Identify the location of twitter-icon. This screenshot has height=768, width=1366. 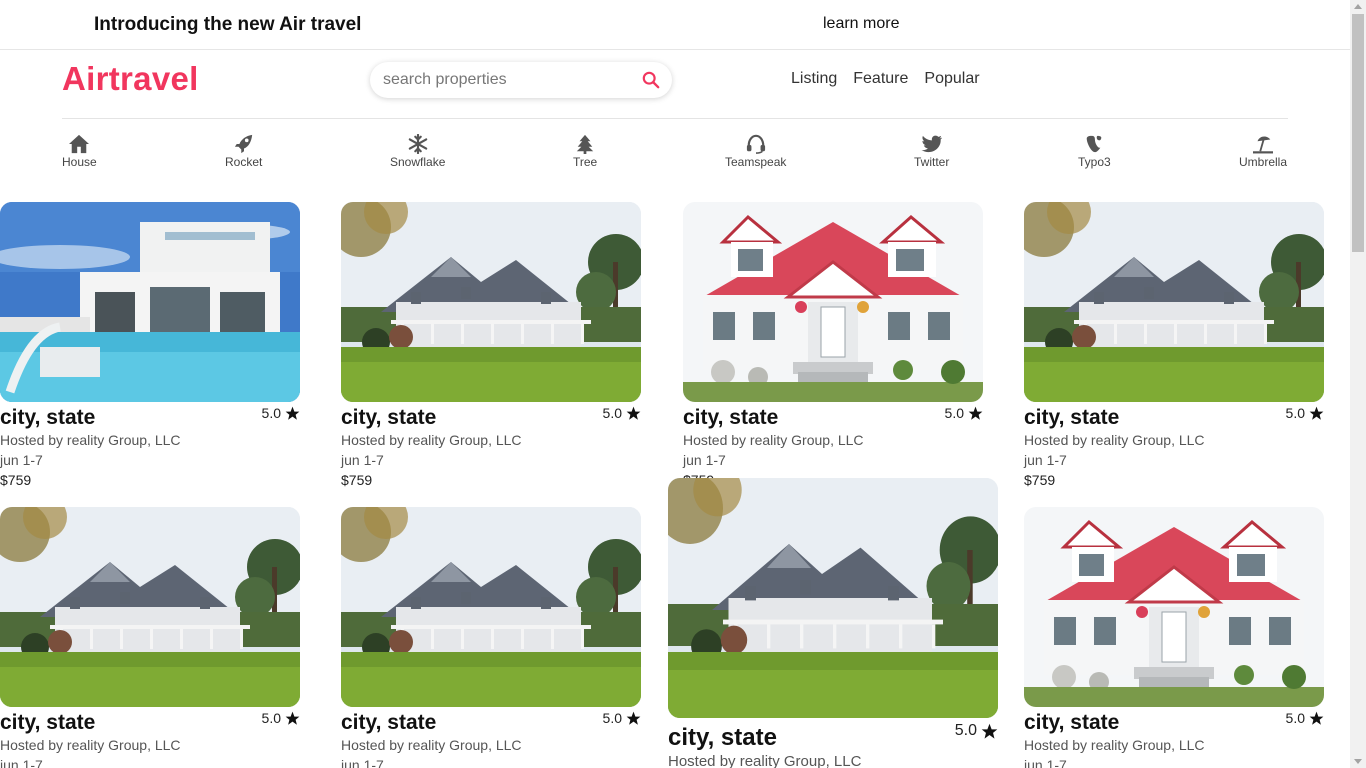
(931, 144).